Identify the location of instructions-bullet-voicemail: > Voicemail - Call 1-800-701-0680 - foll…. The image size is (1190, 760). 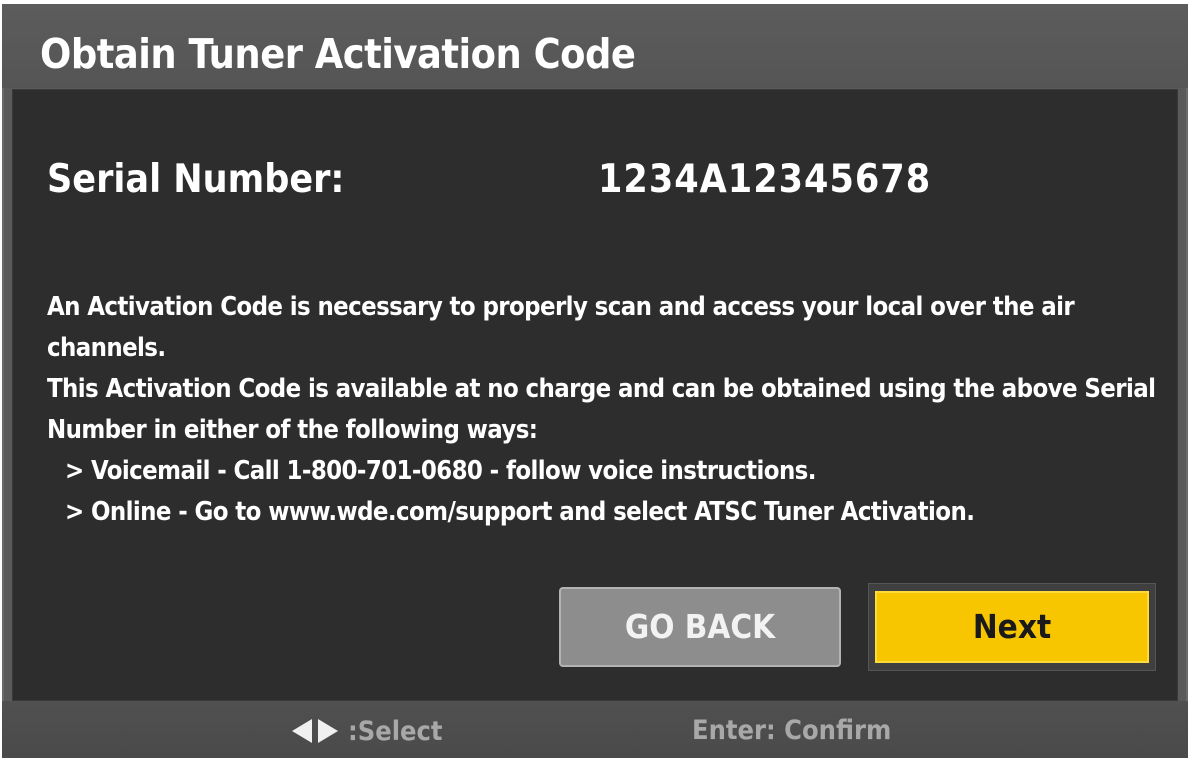
(440, 471).